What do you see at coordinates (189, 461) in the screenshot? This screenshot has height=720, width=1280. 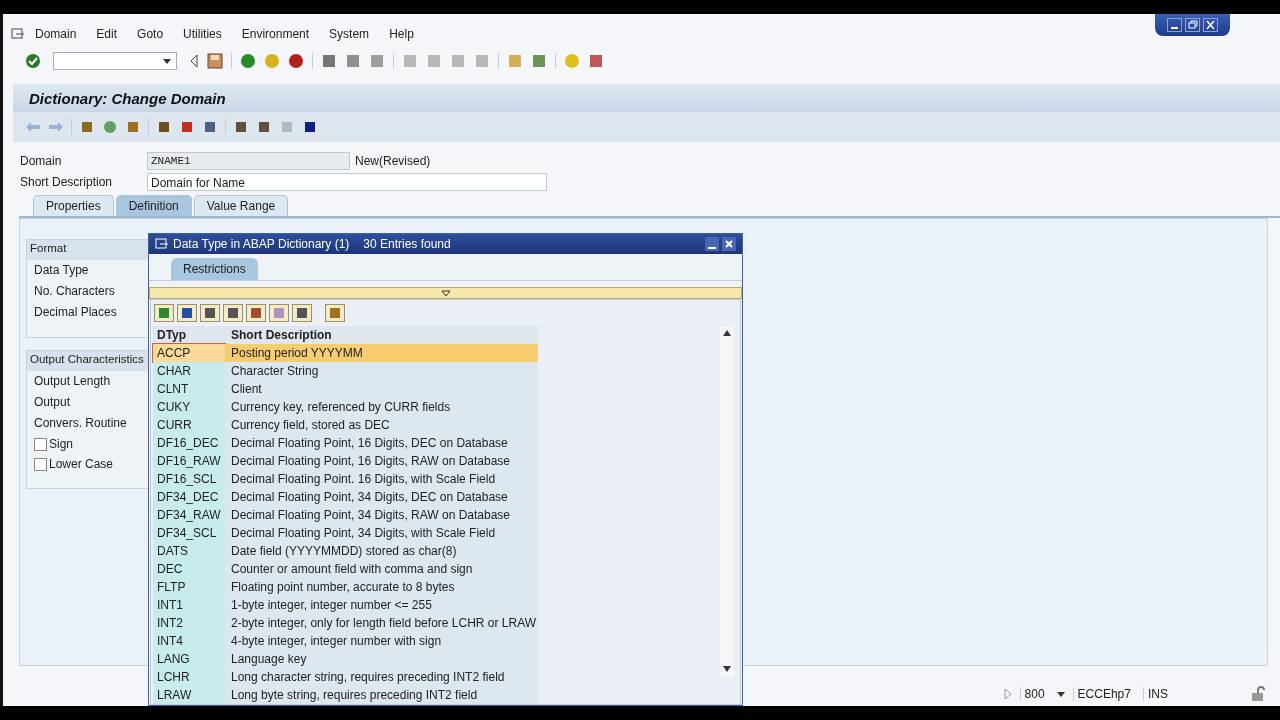 I see `table-cell: DF16_RAW` at bounding box center [189, 461].